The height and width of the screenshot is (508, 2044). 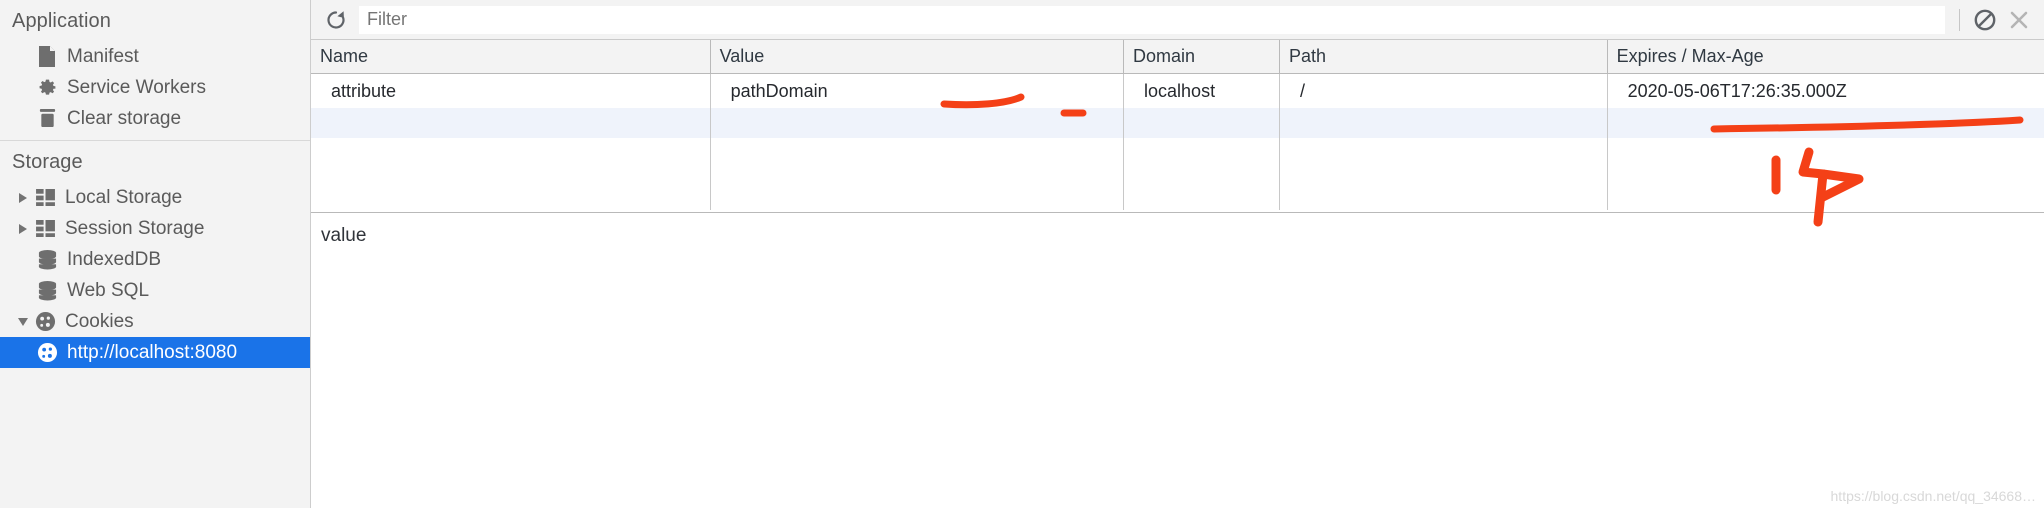 I want to click on cookie-value-preview: value, so click(x=1177, y=230).